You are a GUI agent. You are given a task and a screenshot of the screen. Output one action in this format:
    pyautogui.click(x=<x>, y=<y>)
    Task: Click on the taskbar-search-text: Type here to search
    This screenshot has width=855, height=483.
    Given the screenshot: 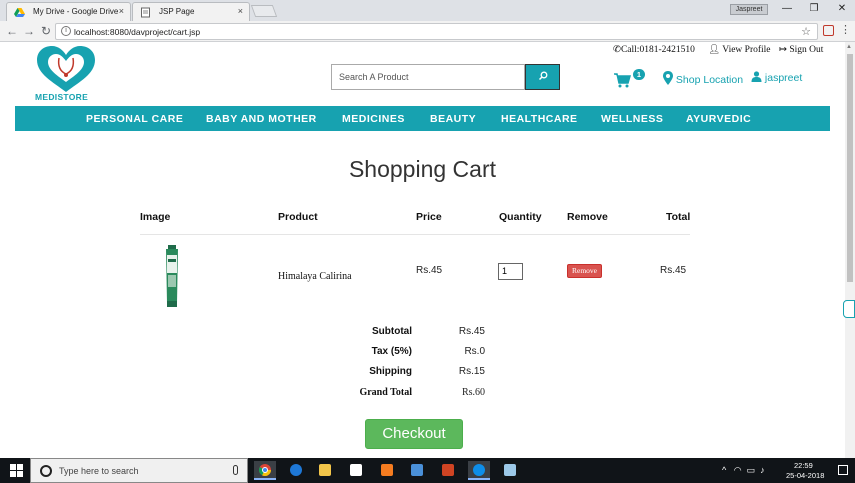 What is the action you would take?
    pyautogui.click(x=99, y=471)
    